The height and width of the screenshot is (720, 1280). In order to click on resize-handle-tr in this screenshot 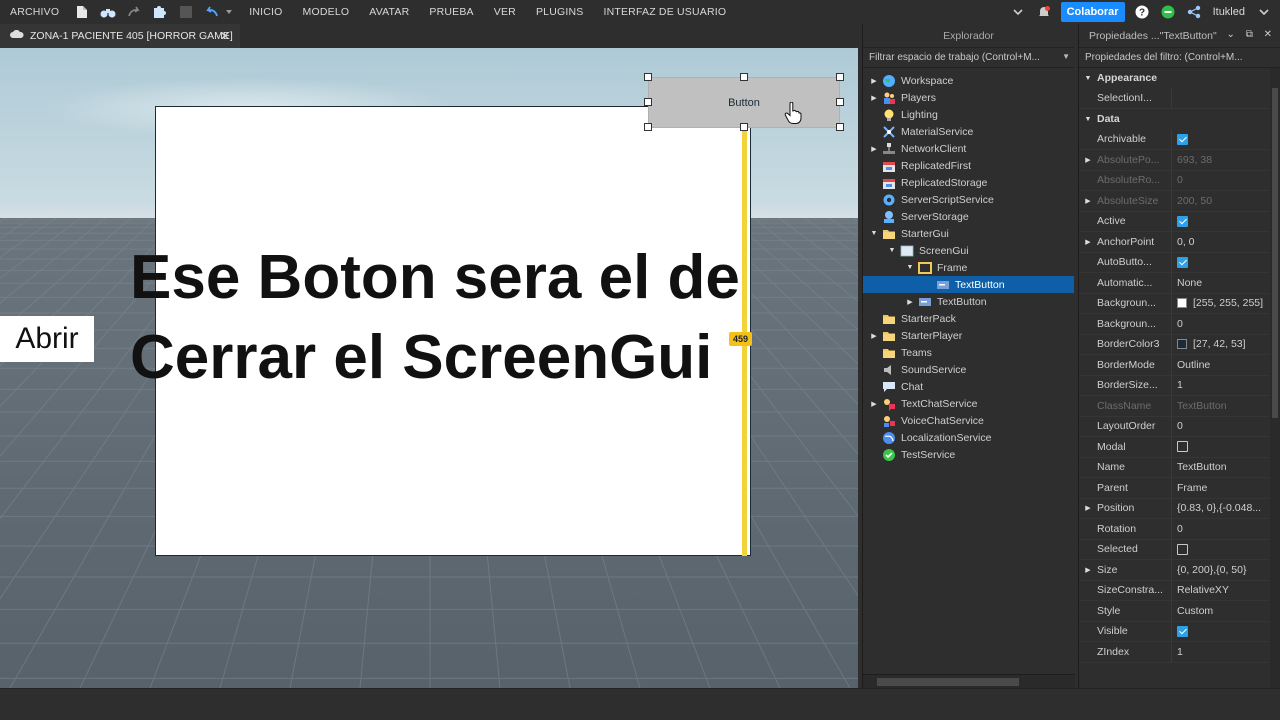, I will do `click(840, 77)`.